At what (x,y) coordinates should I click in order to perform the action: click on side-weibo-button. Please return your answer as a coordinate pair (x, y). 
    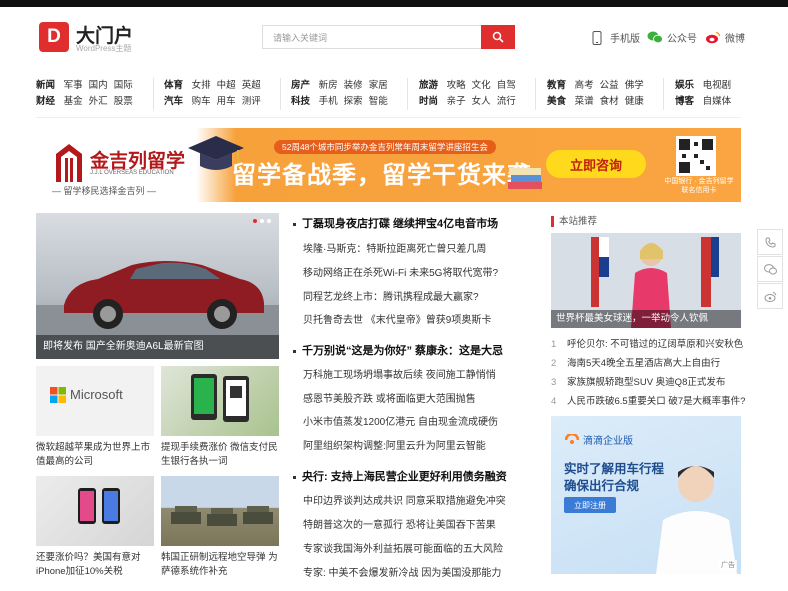
    Looking at the image, I should click on (770, 296).